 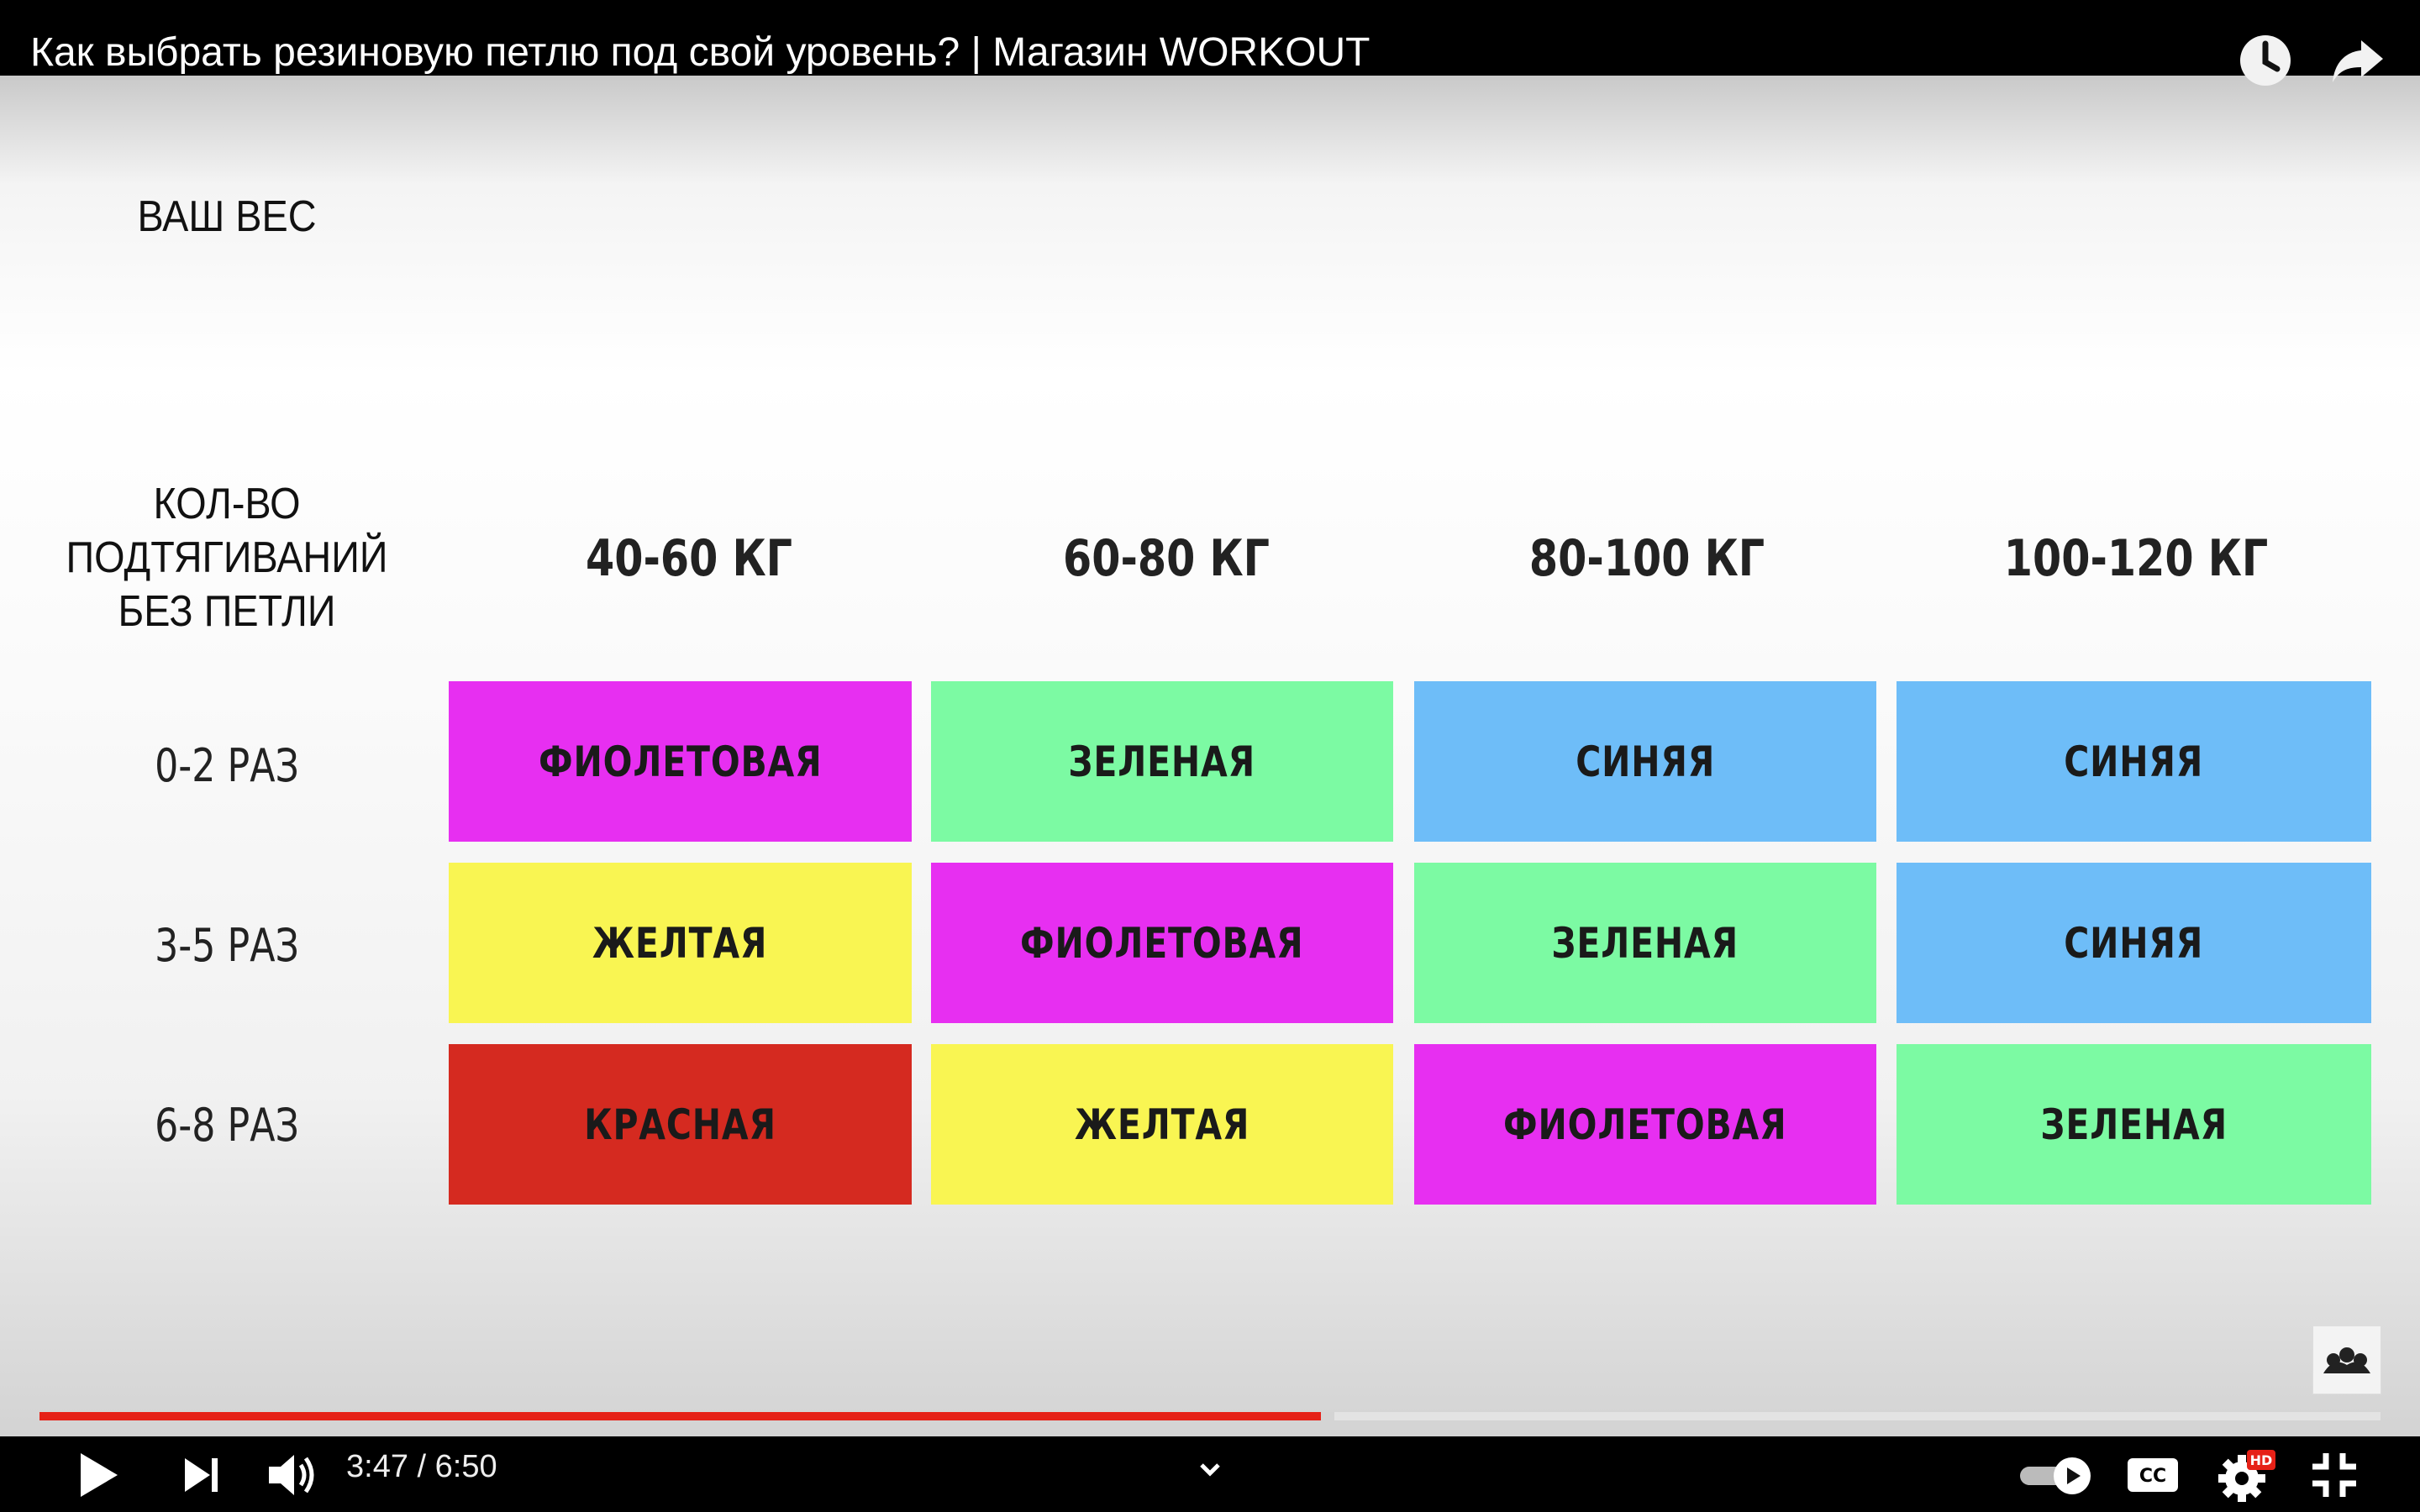 What do you see at coordinates (2059, 1475) in the screenshot?
I see `autoplay-toggle-icon` at bounding box center [2059, 1475].